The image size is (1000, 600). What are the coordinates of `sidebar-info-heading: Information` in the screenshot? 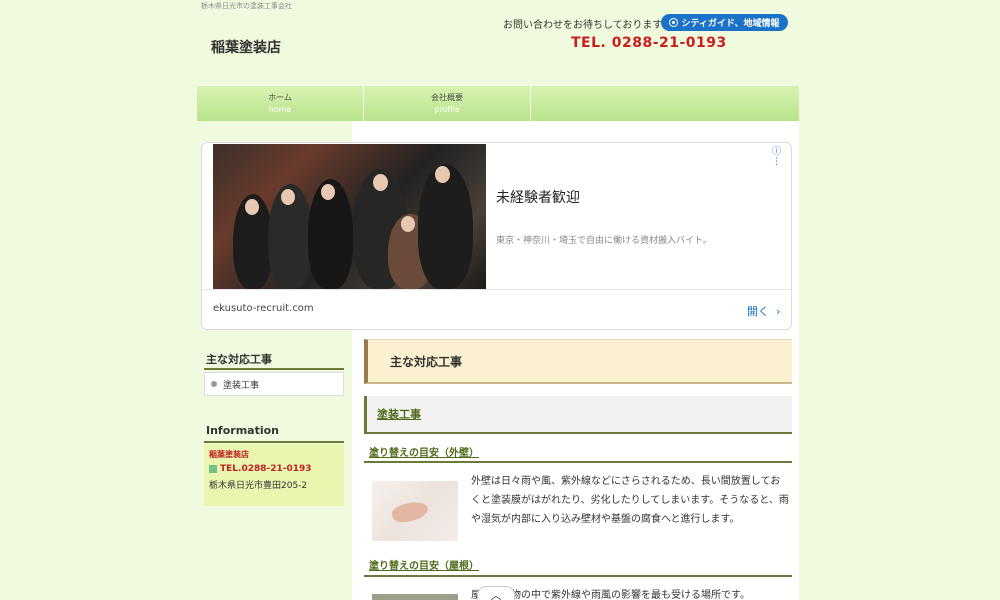 It's located at (242, 430).